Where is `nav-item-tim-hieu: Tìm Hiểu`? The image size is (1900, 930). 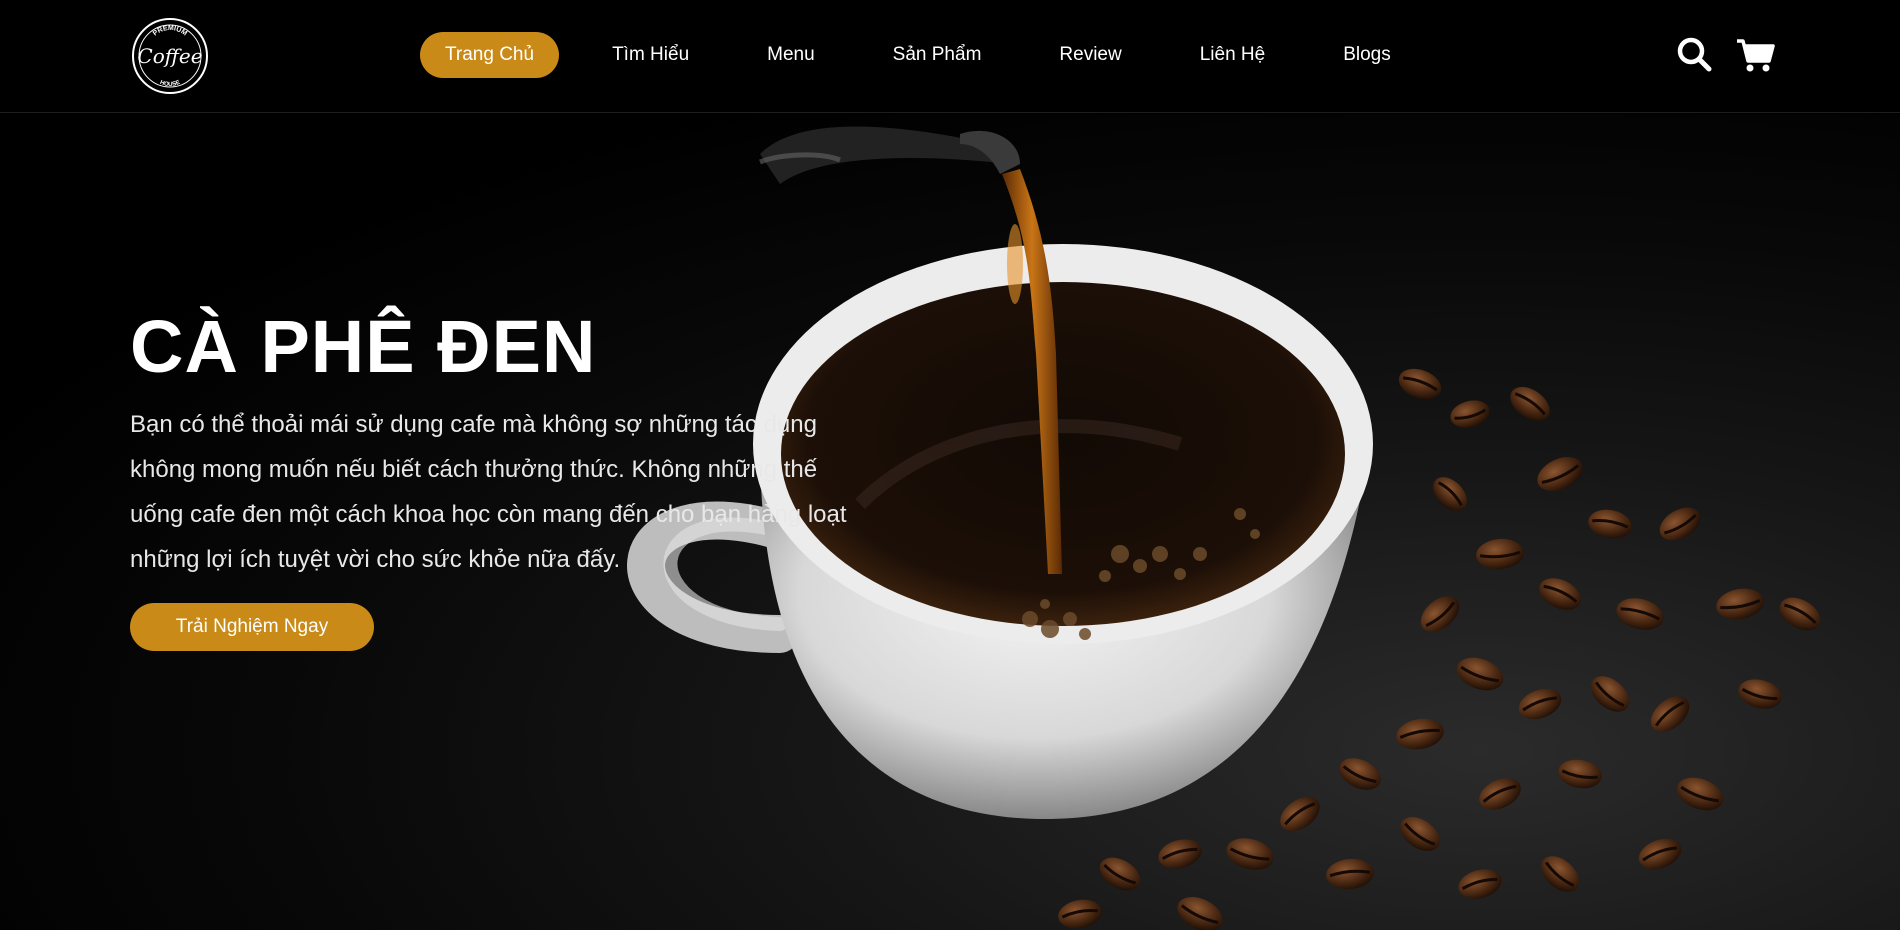 nav-item-tim-hieu: Tìm Hiểu is located at coordinates (650, 55).